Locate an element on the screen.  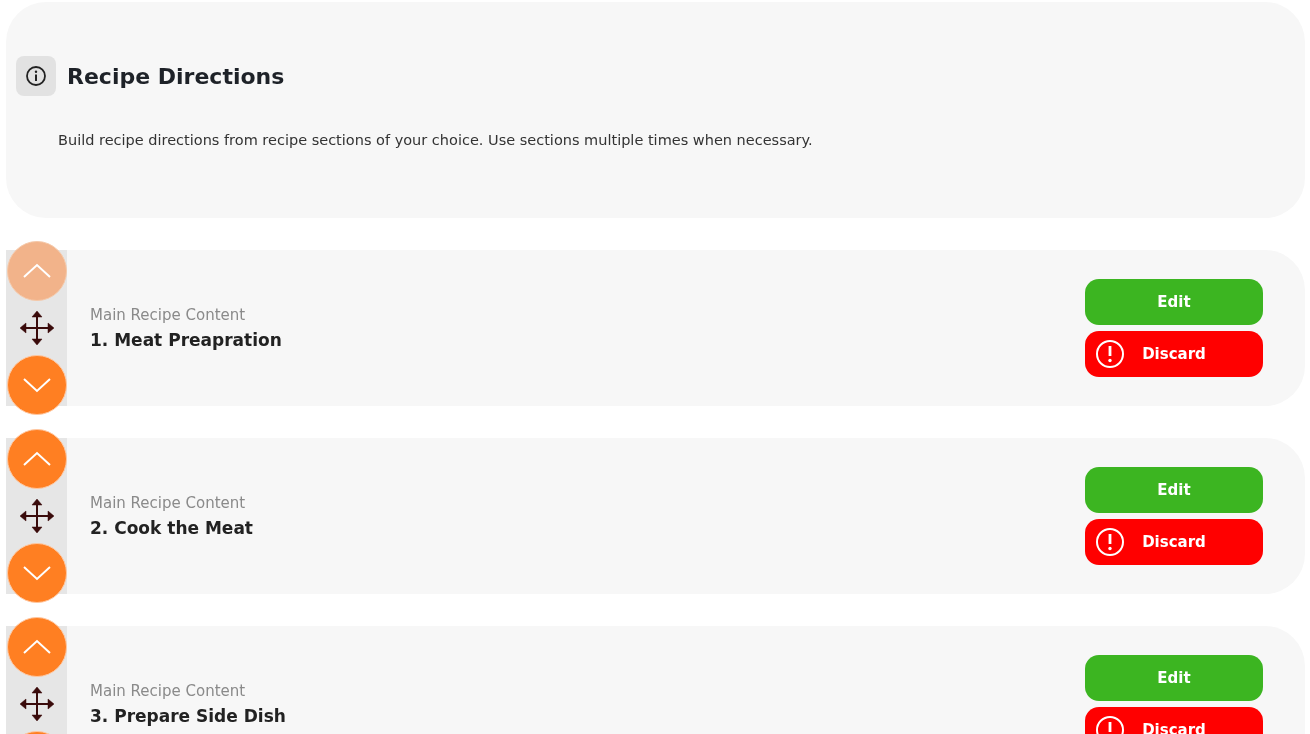
section-title: Recipe Directions is located at coordinates (176, 76).